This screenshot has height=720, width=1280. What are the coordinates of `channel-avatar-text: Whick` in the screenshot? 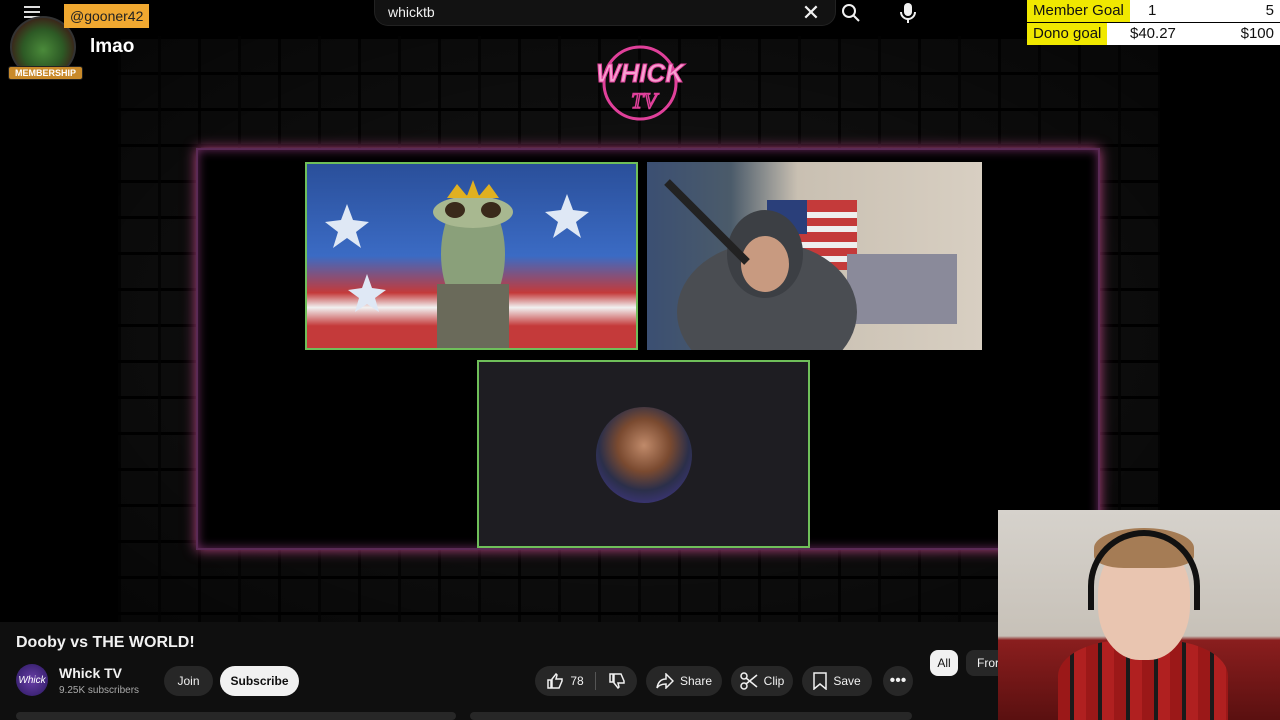 It's located at (32, 680).